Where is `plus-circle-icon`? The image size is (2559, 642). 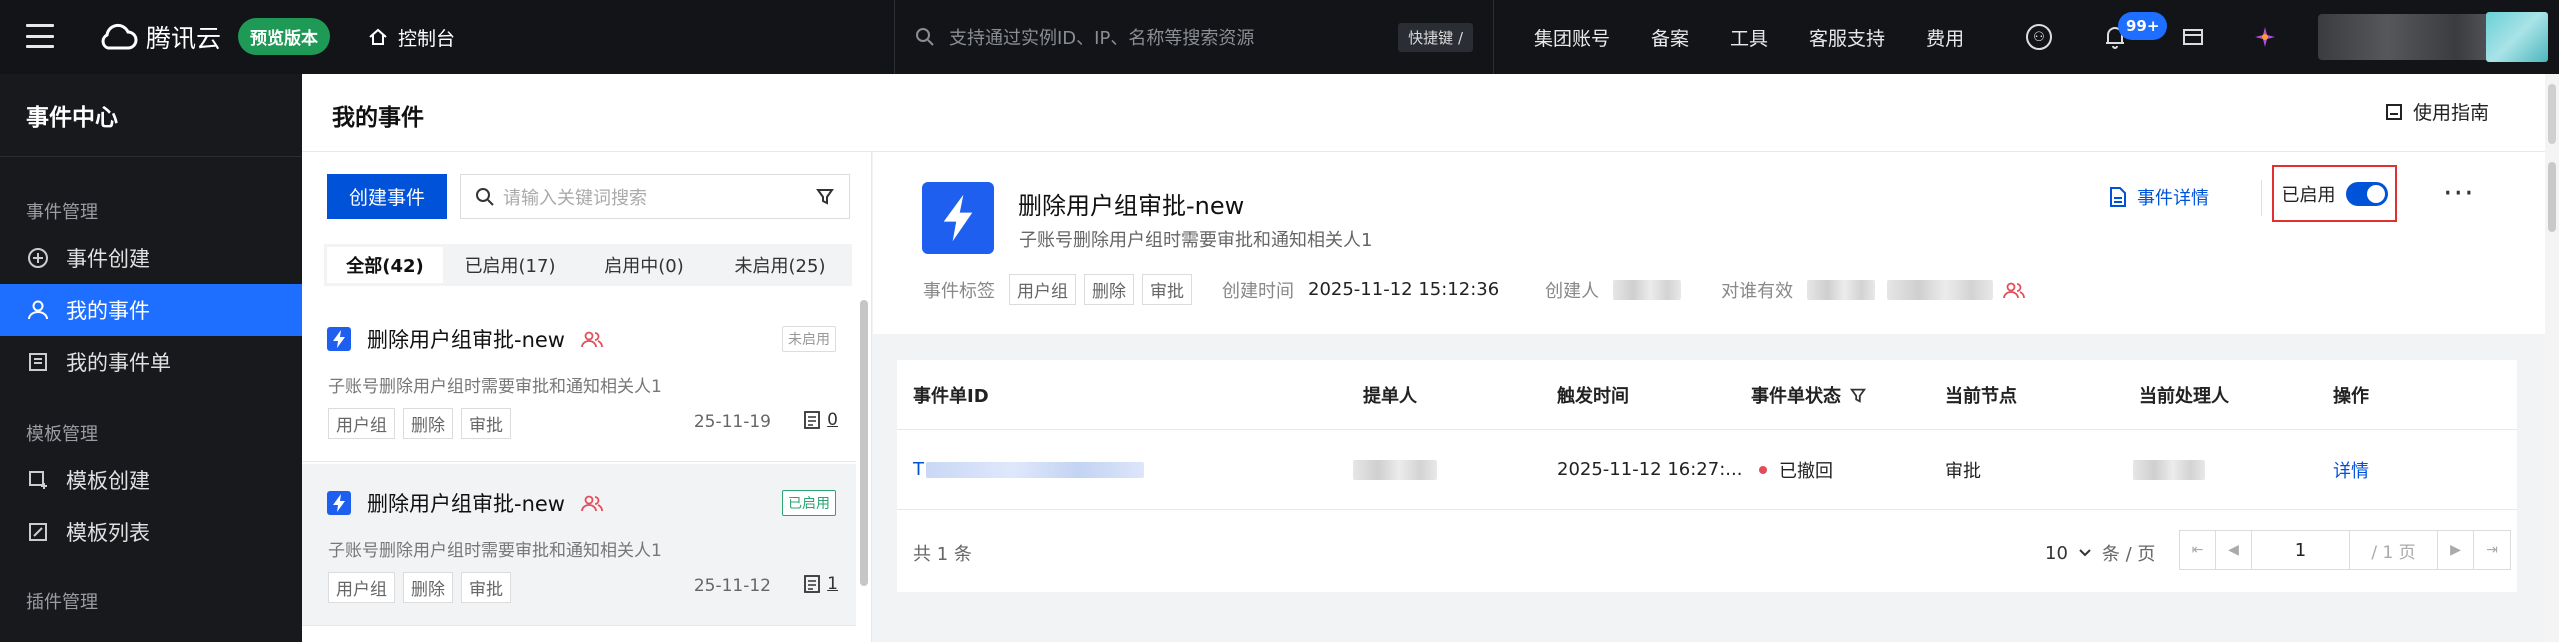
plus-circle-icon is located at coordinates (38, 258).